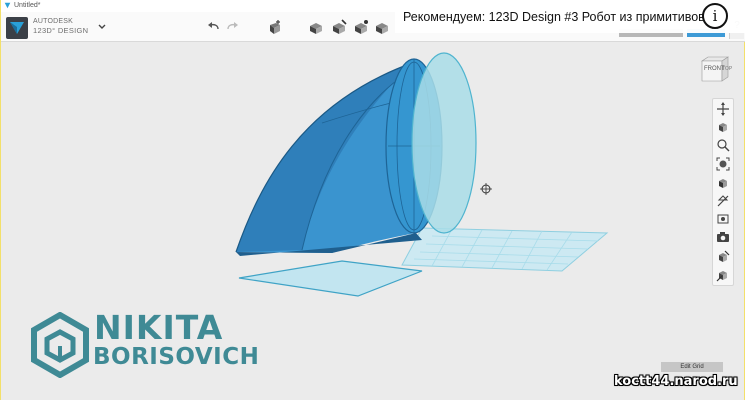 The image size is (745, 400). I want to click on pattern-icon, so click(382, 28).